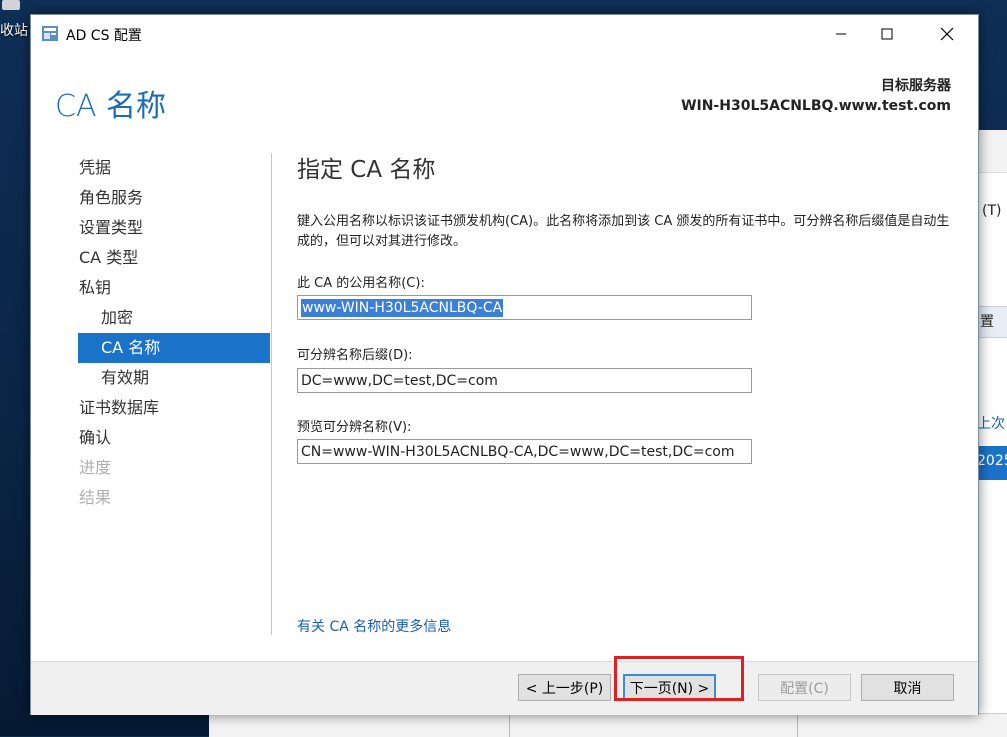  I want to click on desktop-icon-label: 收站, so click(14, 30).